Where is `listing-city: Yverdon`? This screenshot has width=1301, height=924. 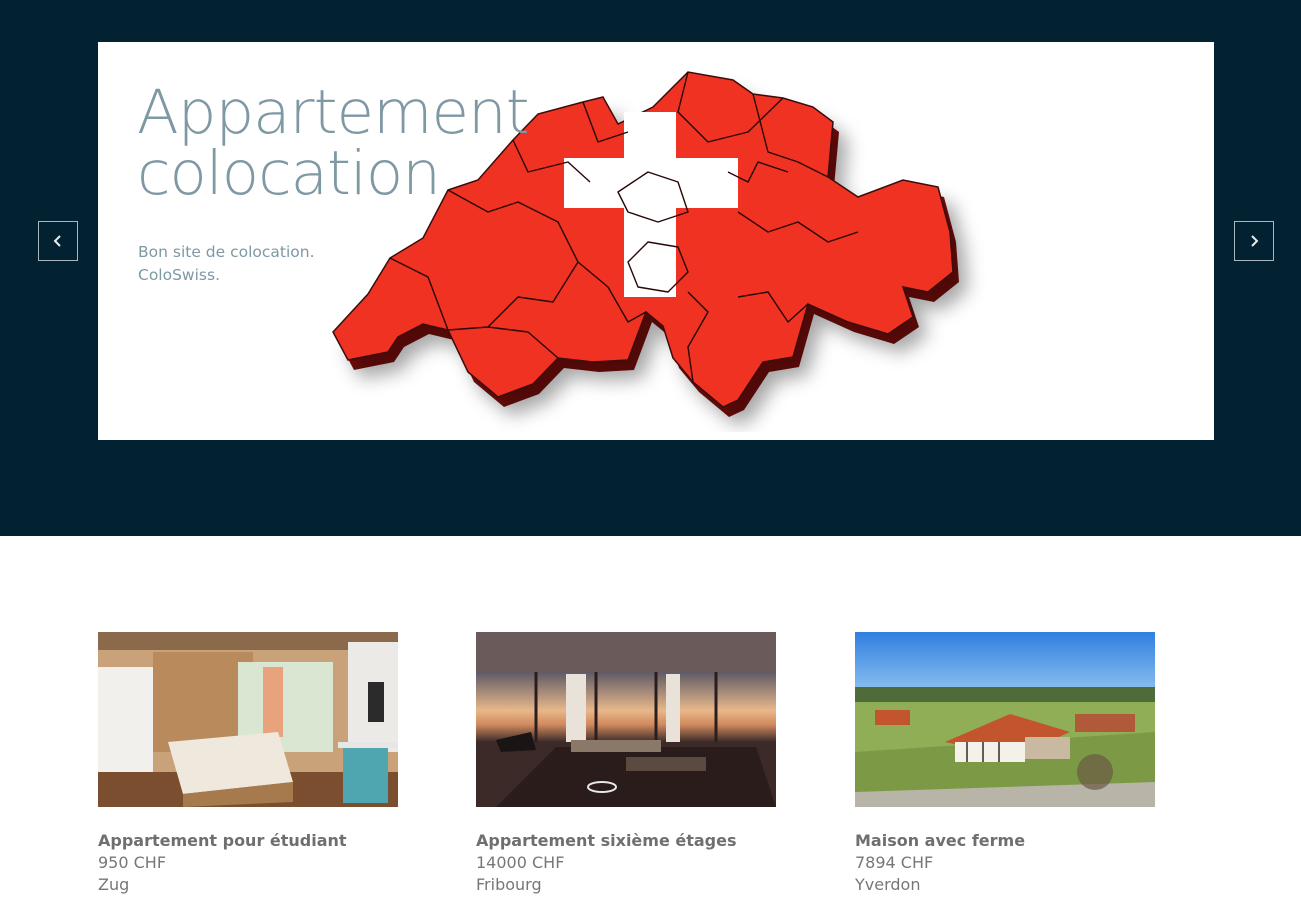
listing-city: Yverdon is located at coordinates (888, 884).